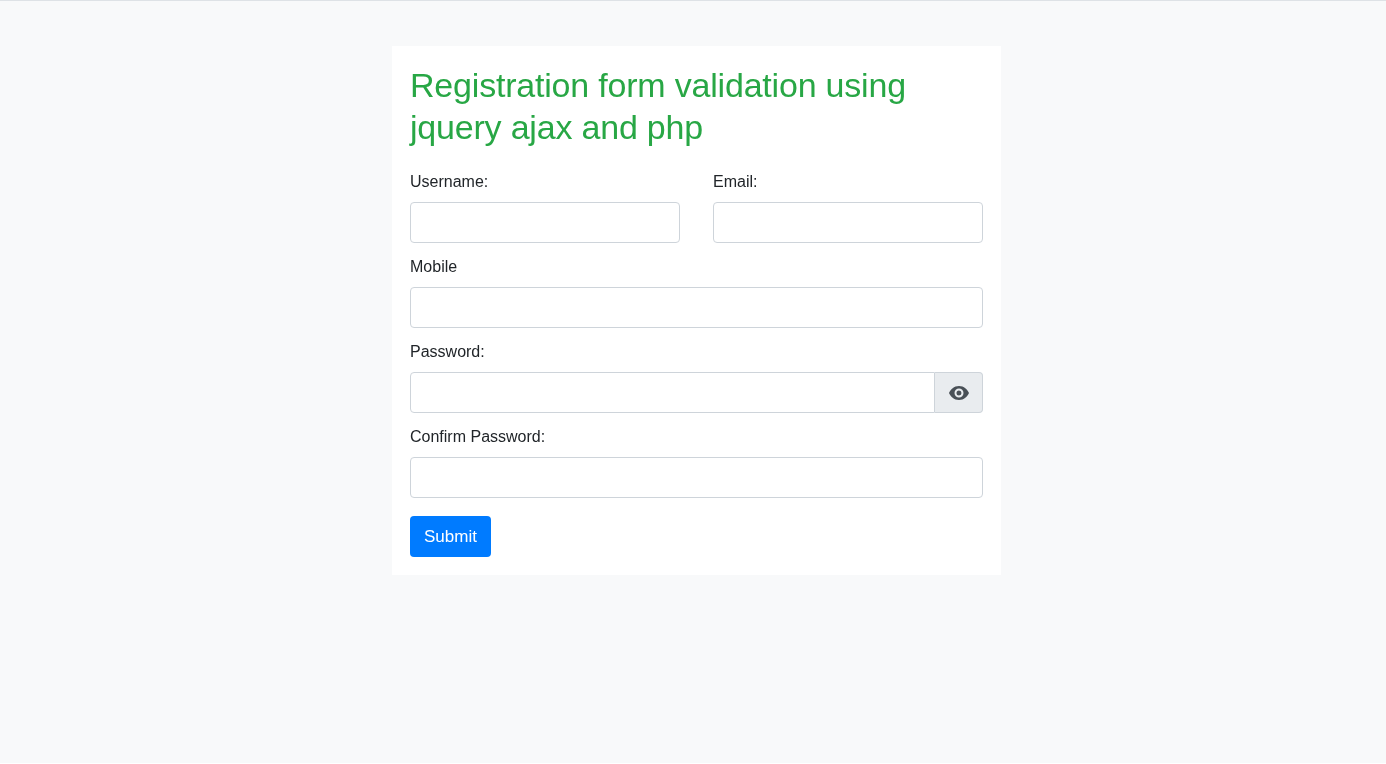  What do you see at coordinates (658, 106) in the screenshot?
I see `form-title: Registration form validation using jquery ajax and php` at bounding box center [658, 106].